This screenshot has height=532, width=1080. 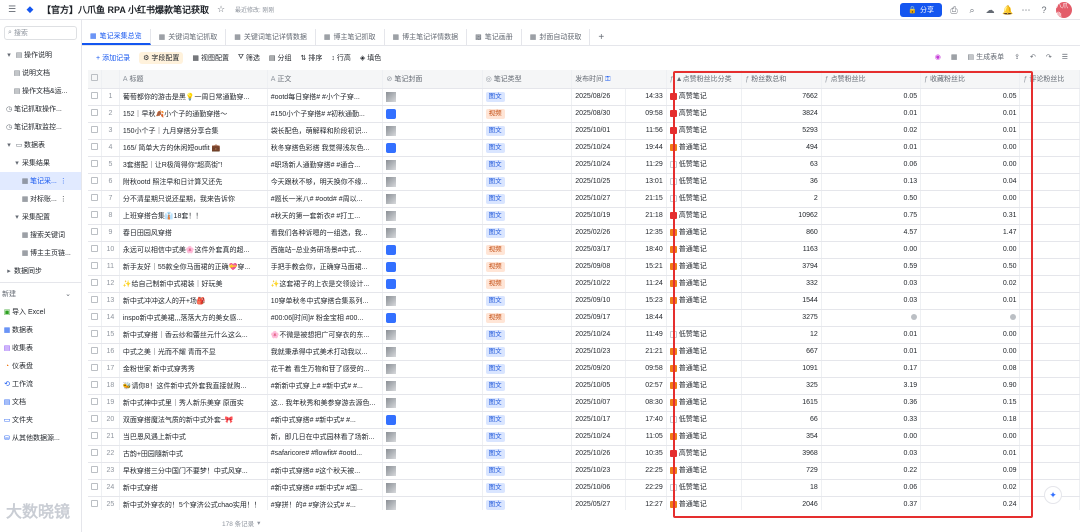 I want to click on cell-time: 18:44, so click(x=646, y=318).